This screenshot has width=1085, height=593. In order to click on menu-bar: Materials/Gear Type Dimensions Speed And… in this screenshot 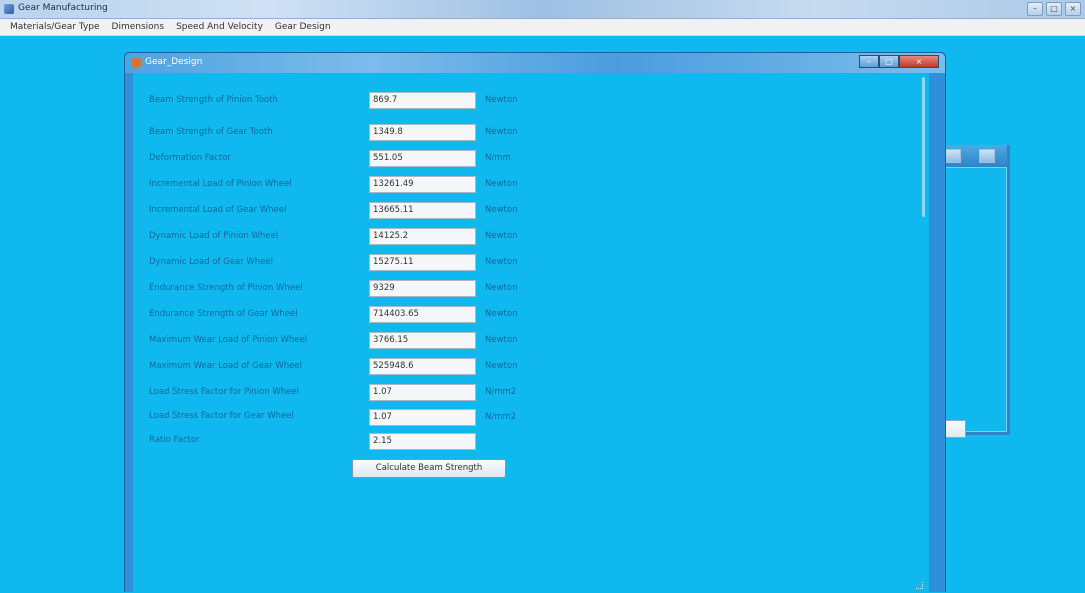, I will do `click(542, 27)`.